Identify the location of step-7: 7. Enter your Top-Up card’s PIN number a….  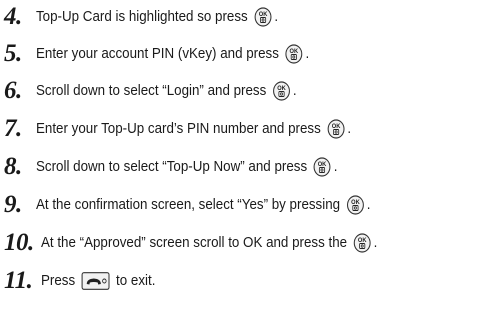
(199, 129).